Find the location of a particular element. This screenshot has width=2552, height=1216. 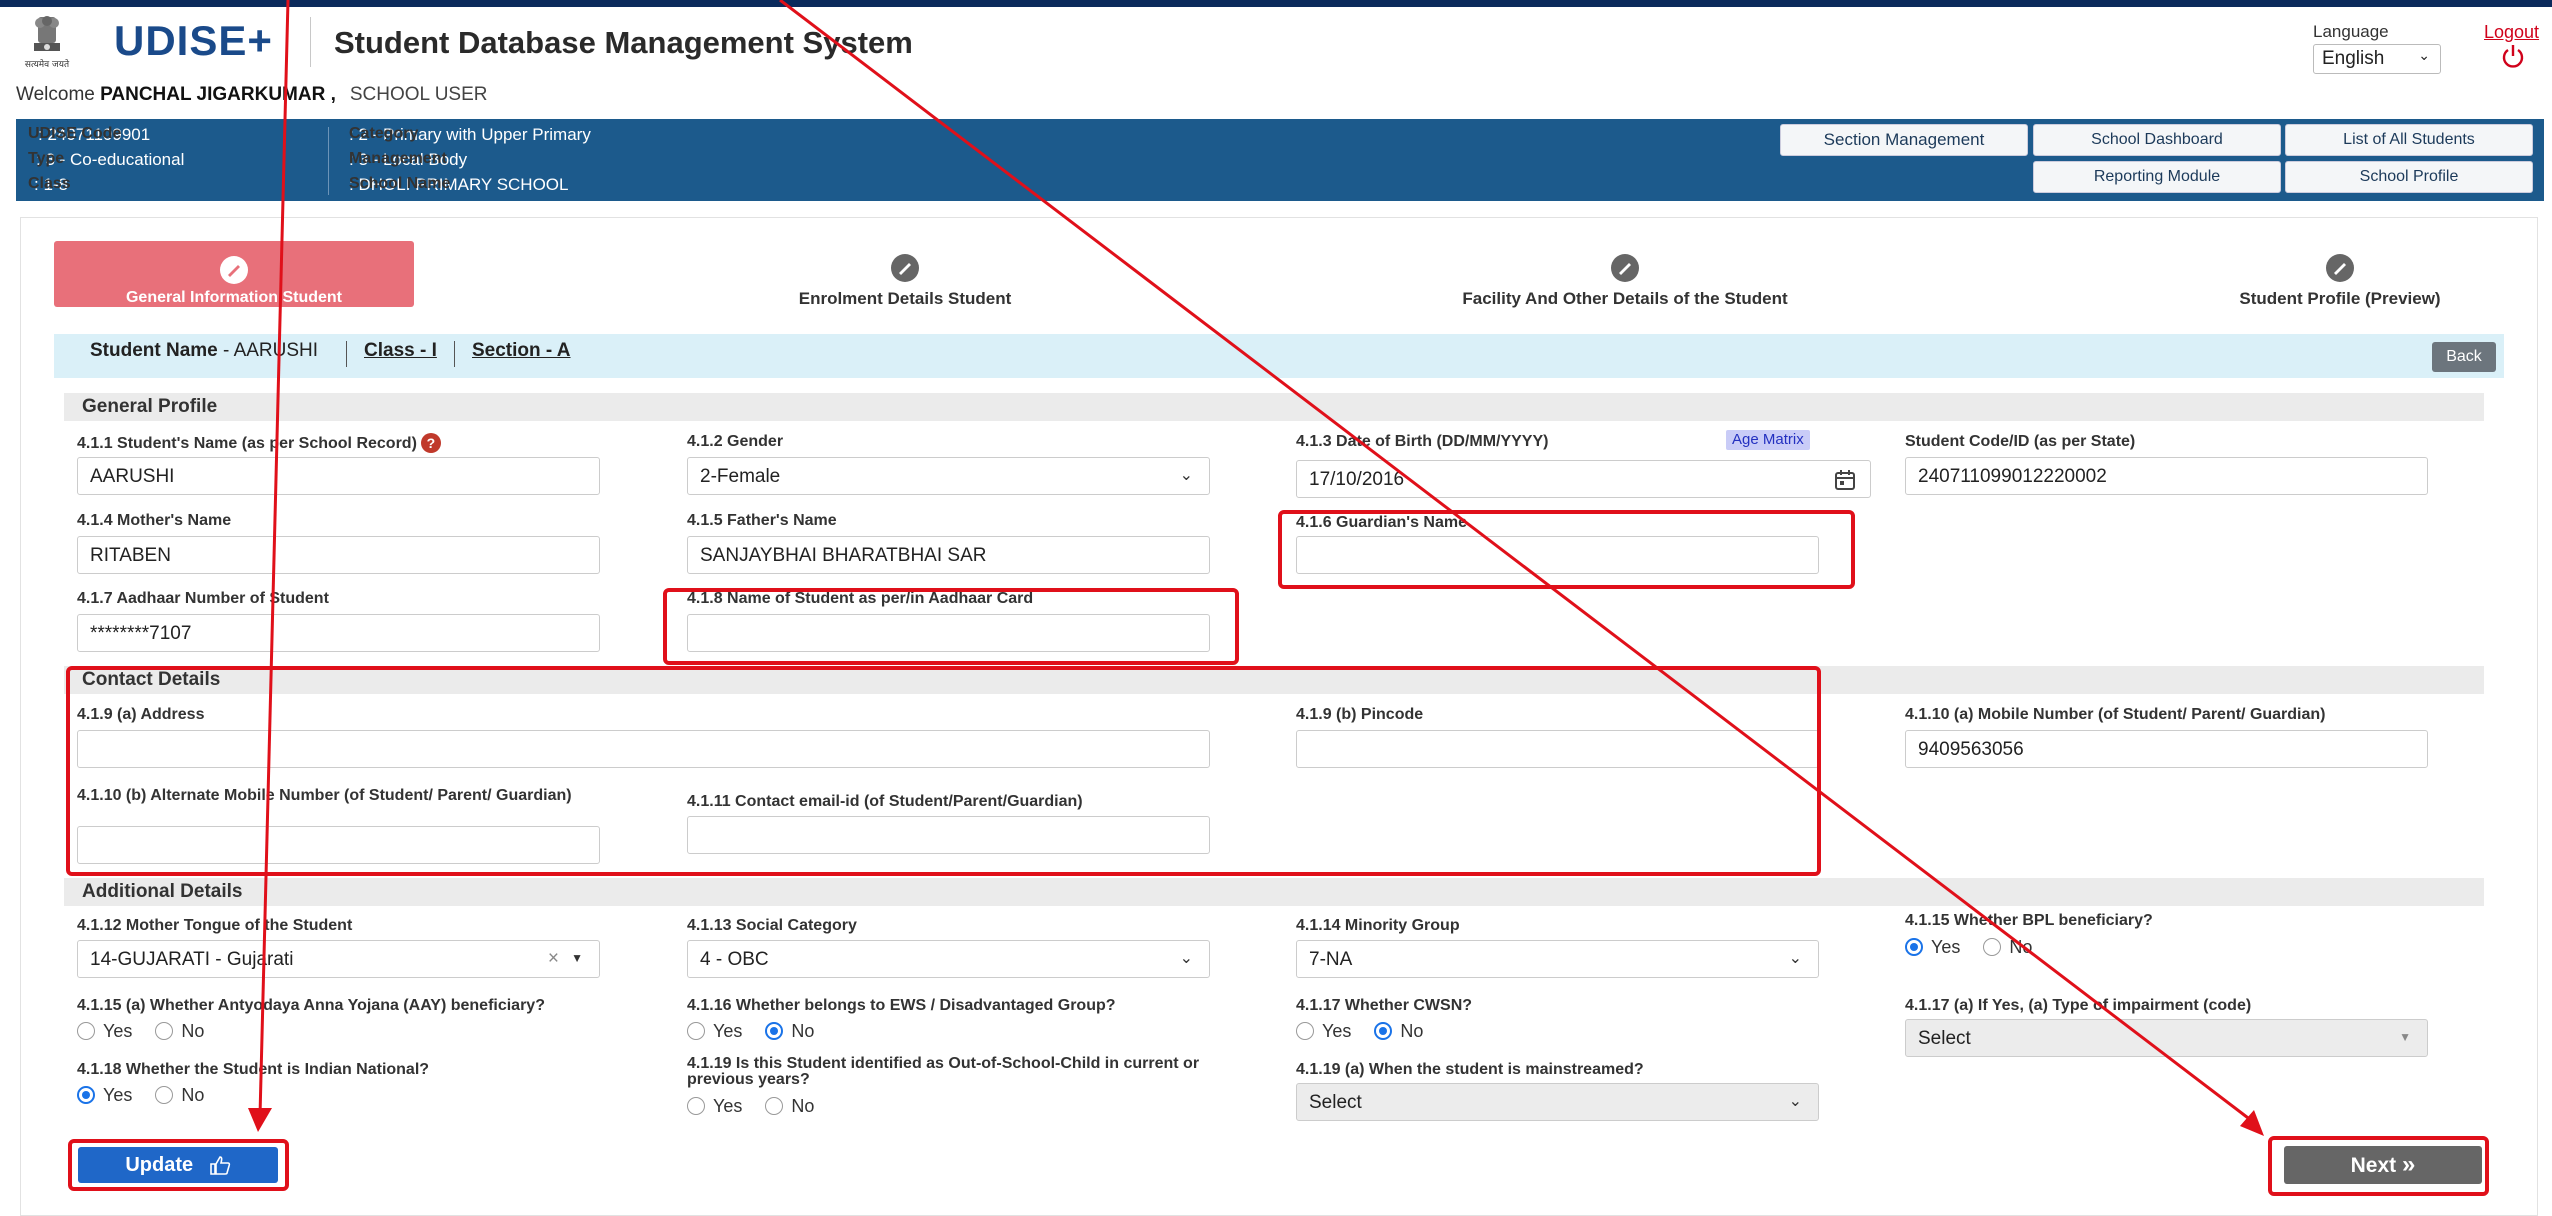

svg-text: सत्यमेव जयते is located at coordinates (47, 64).